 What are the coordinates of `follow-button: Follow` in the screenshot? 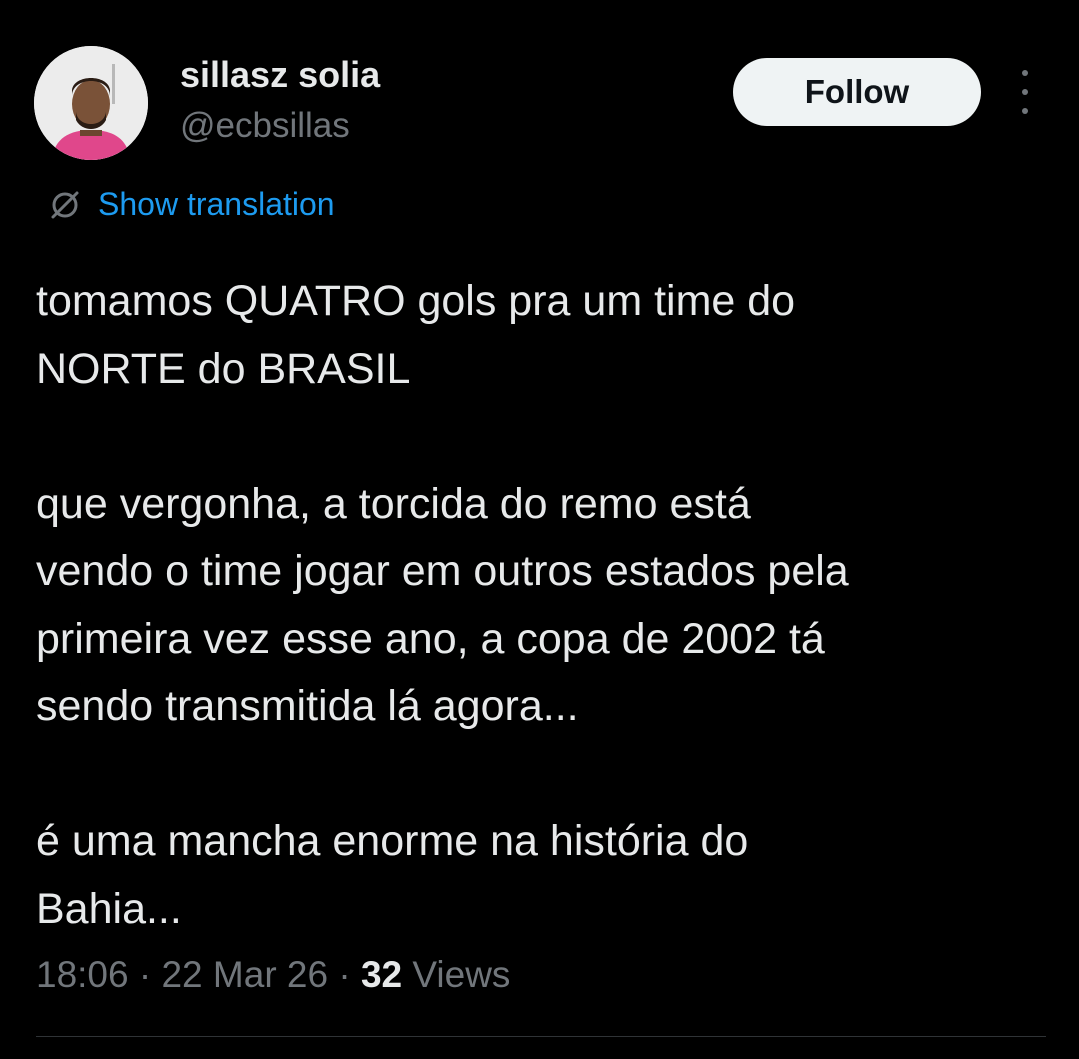 It's located at (857, 92).